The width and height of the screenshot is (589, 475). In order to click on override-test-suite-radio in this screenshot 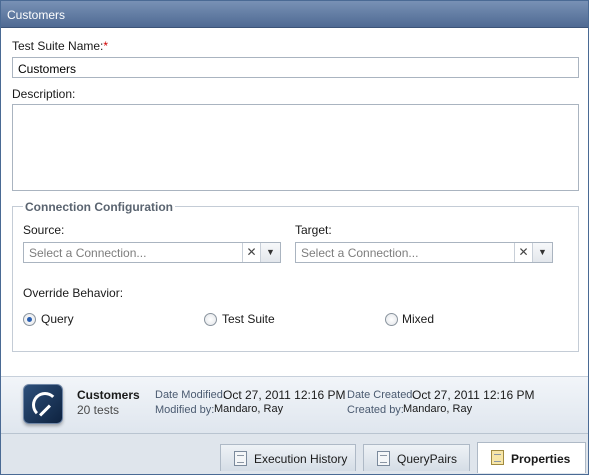, I will do `click(210, 319)`.